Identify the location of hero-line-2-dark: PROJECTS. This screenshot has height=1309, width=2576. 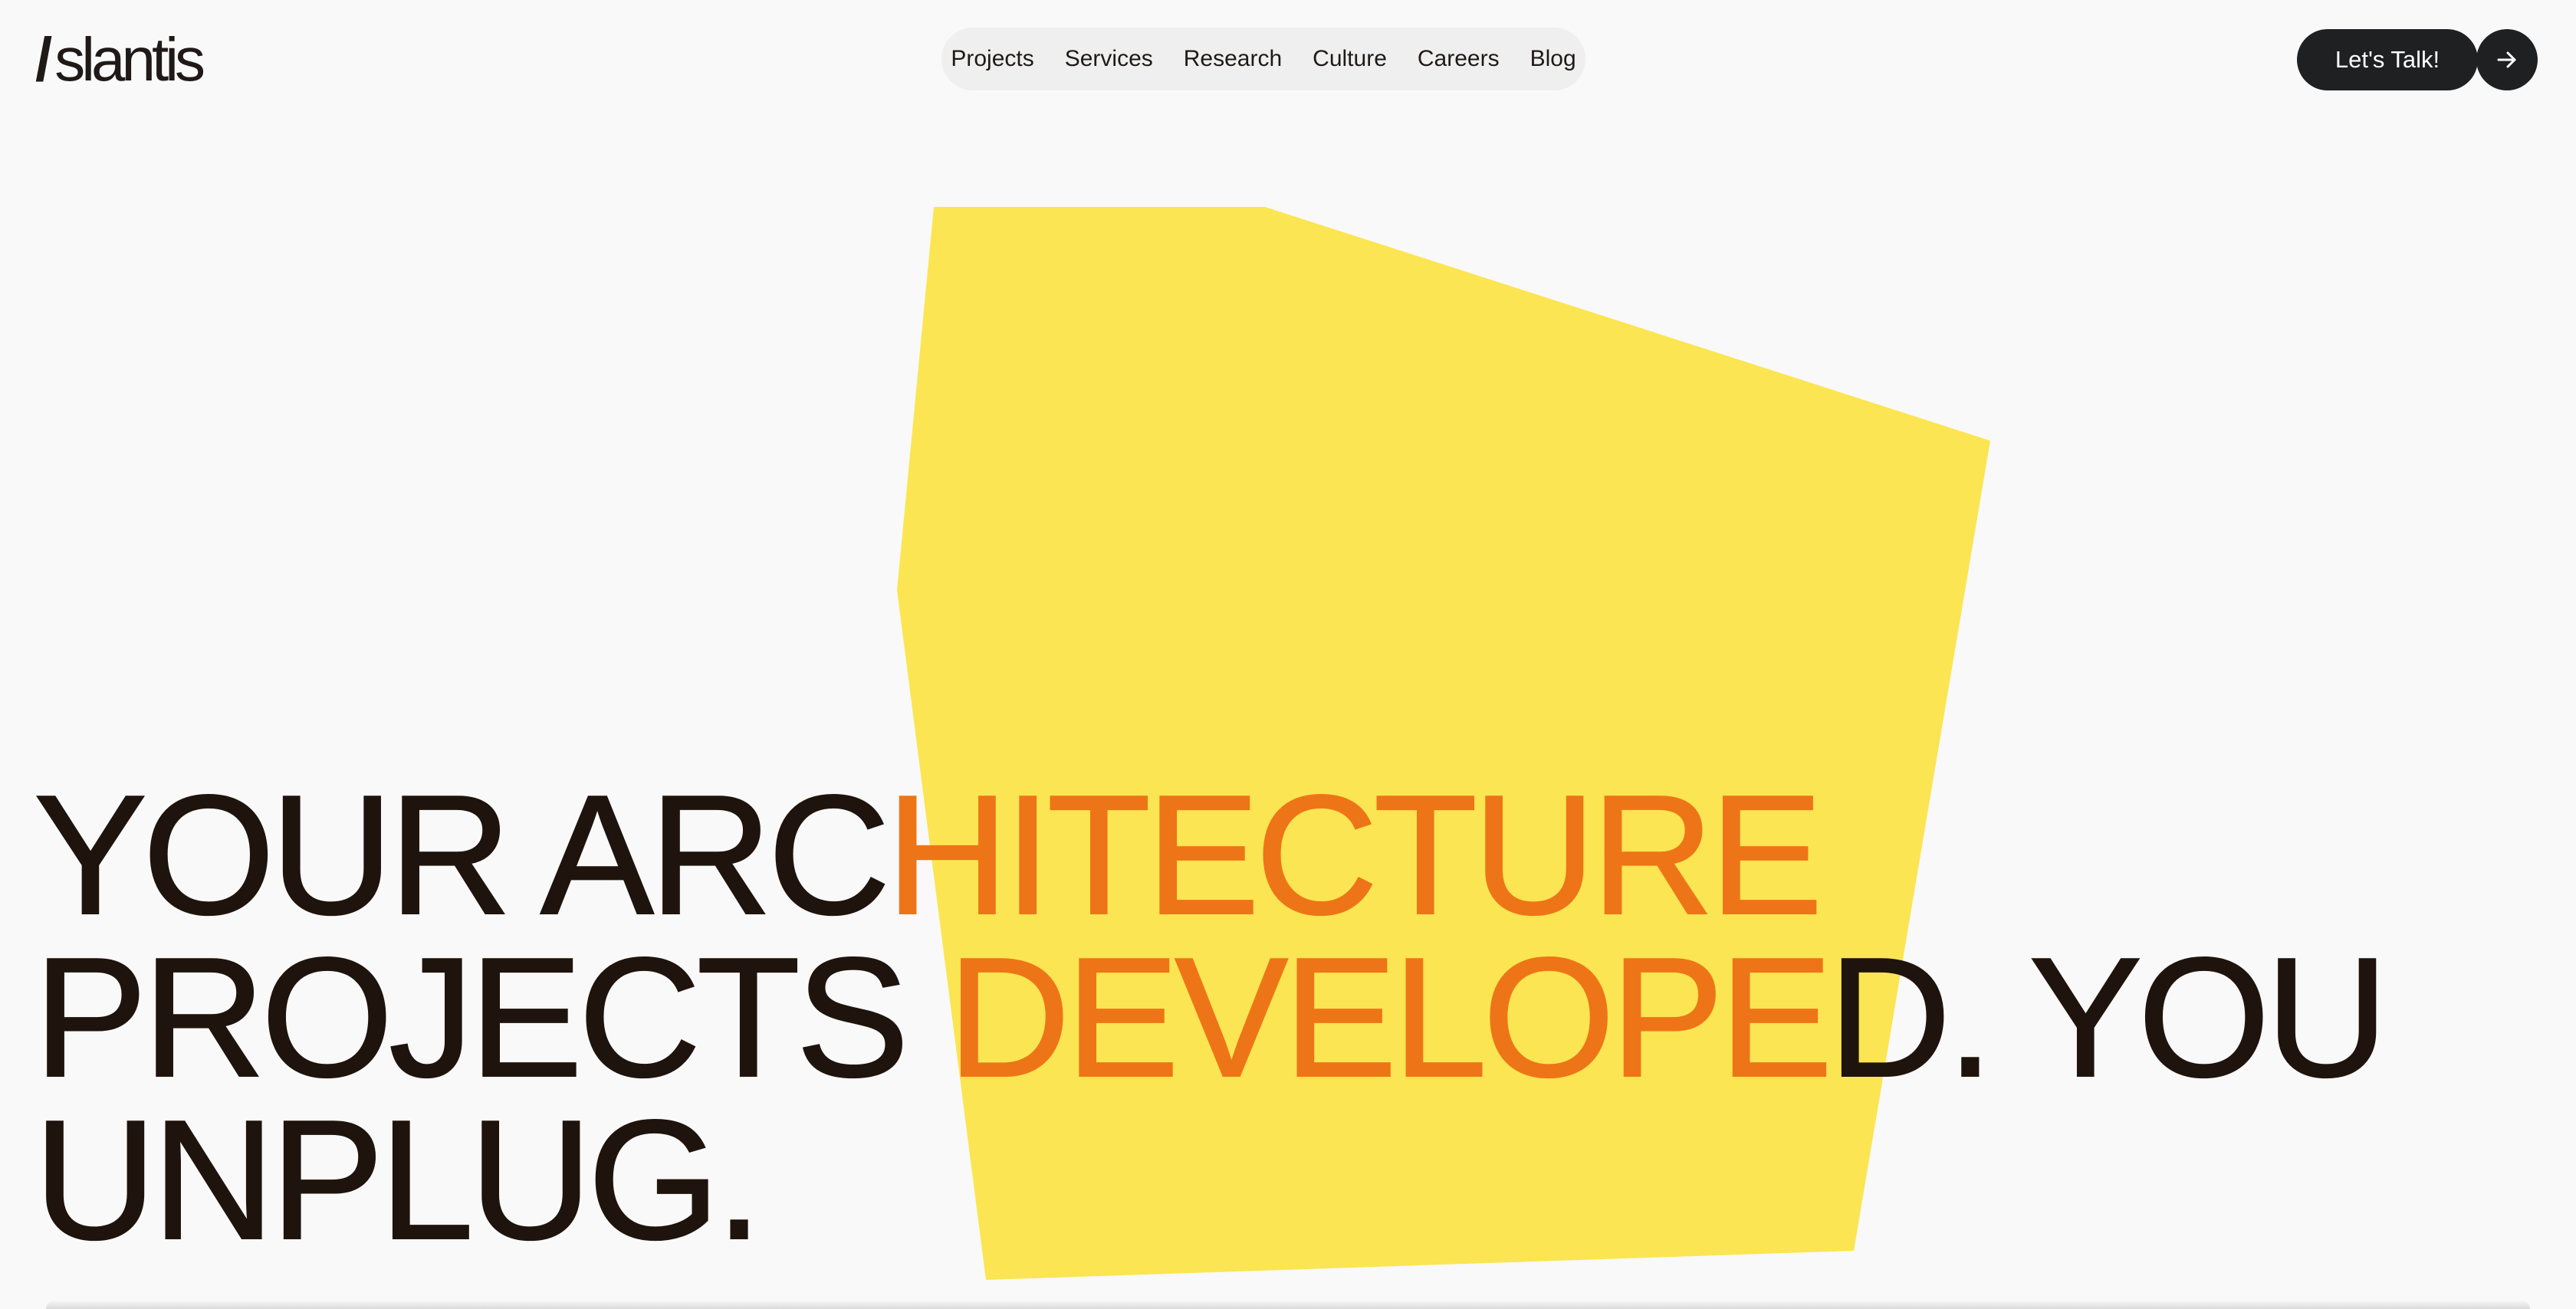
(490, 1018).